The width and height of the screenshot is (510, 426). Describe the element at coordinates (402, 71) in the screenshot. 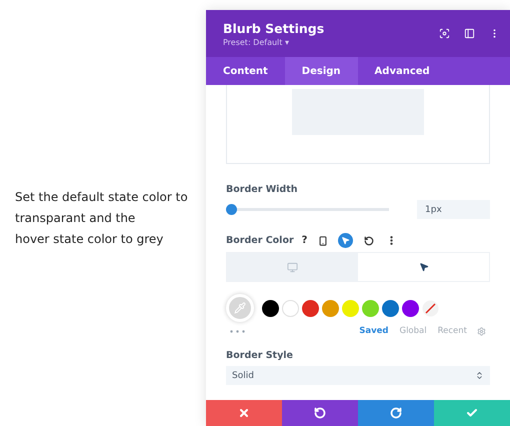

I see `tab: Advanced` at that location.